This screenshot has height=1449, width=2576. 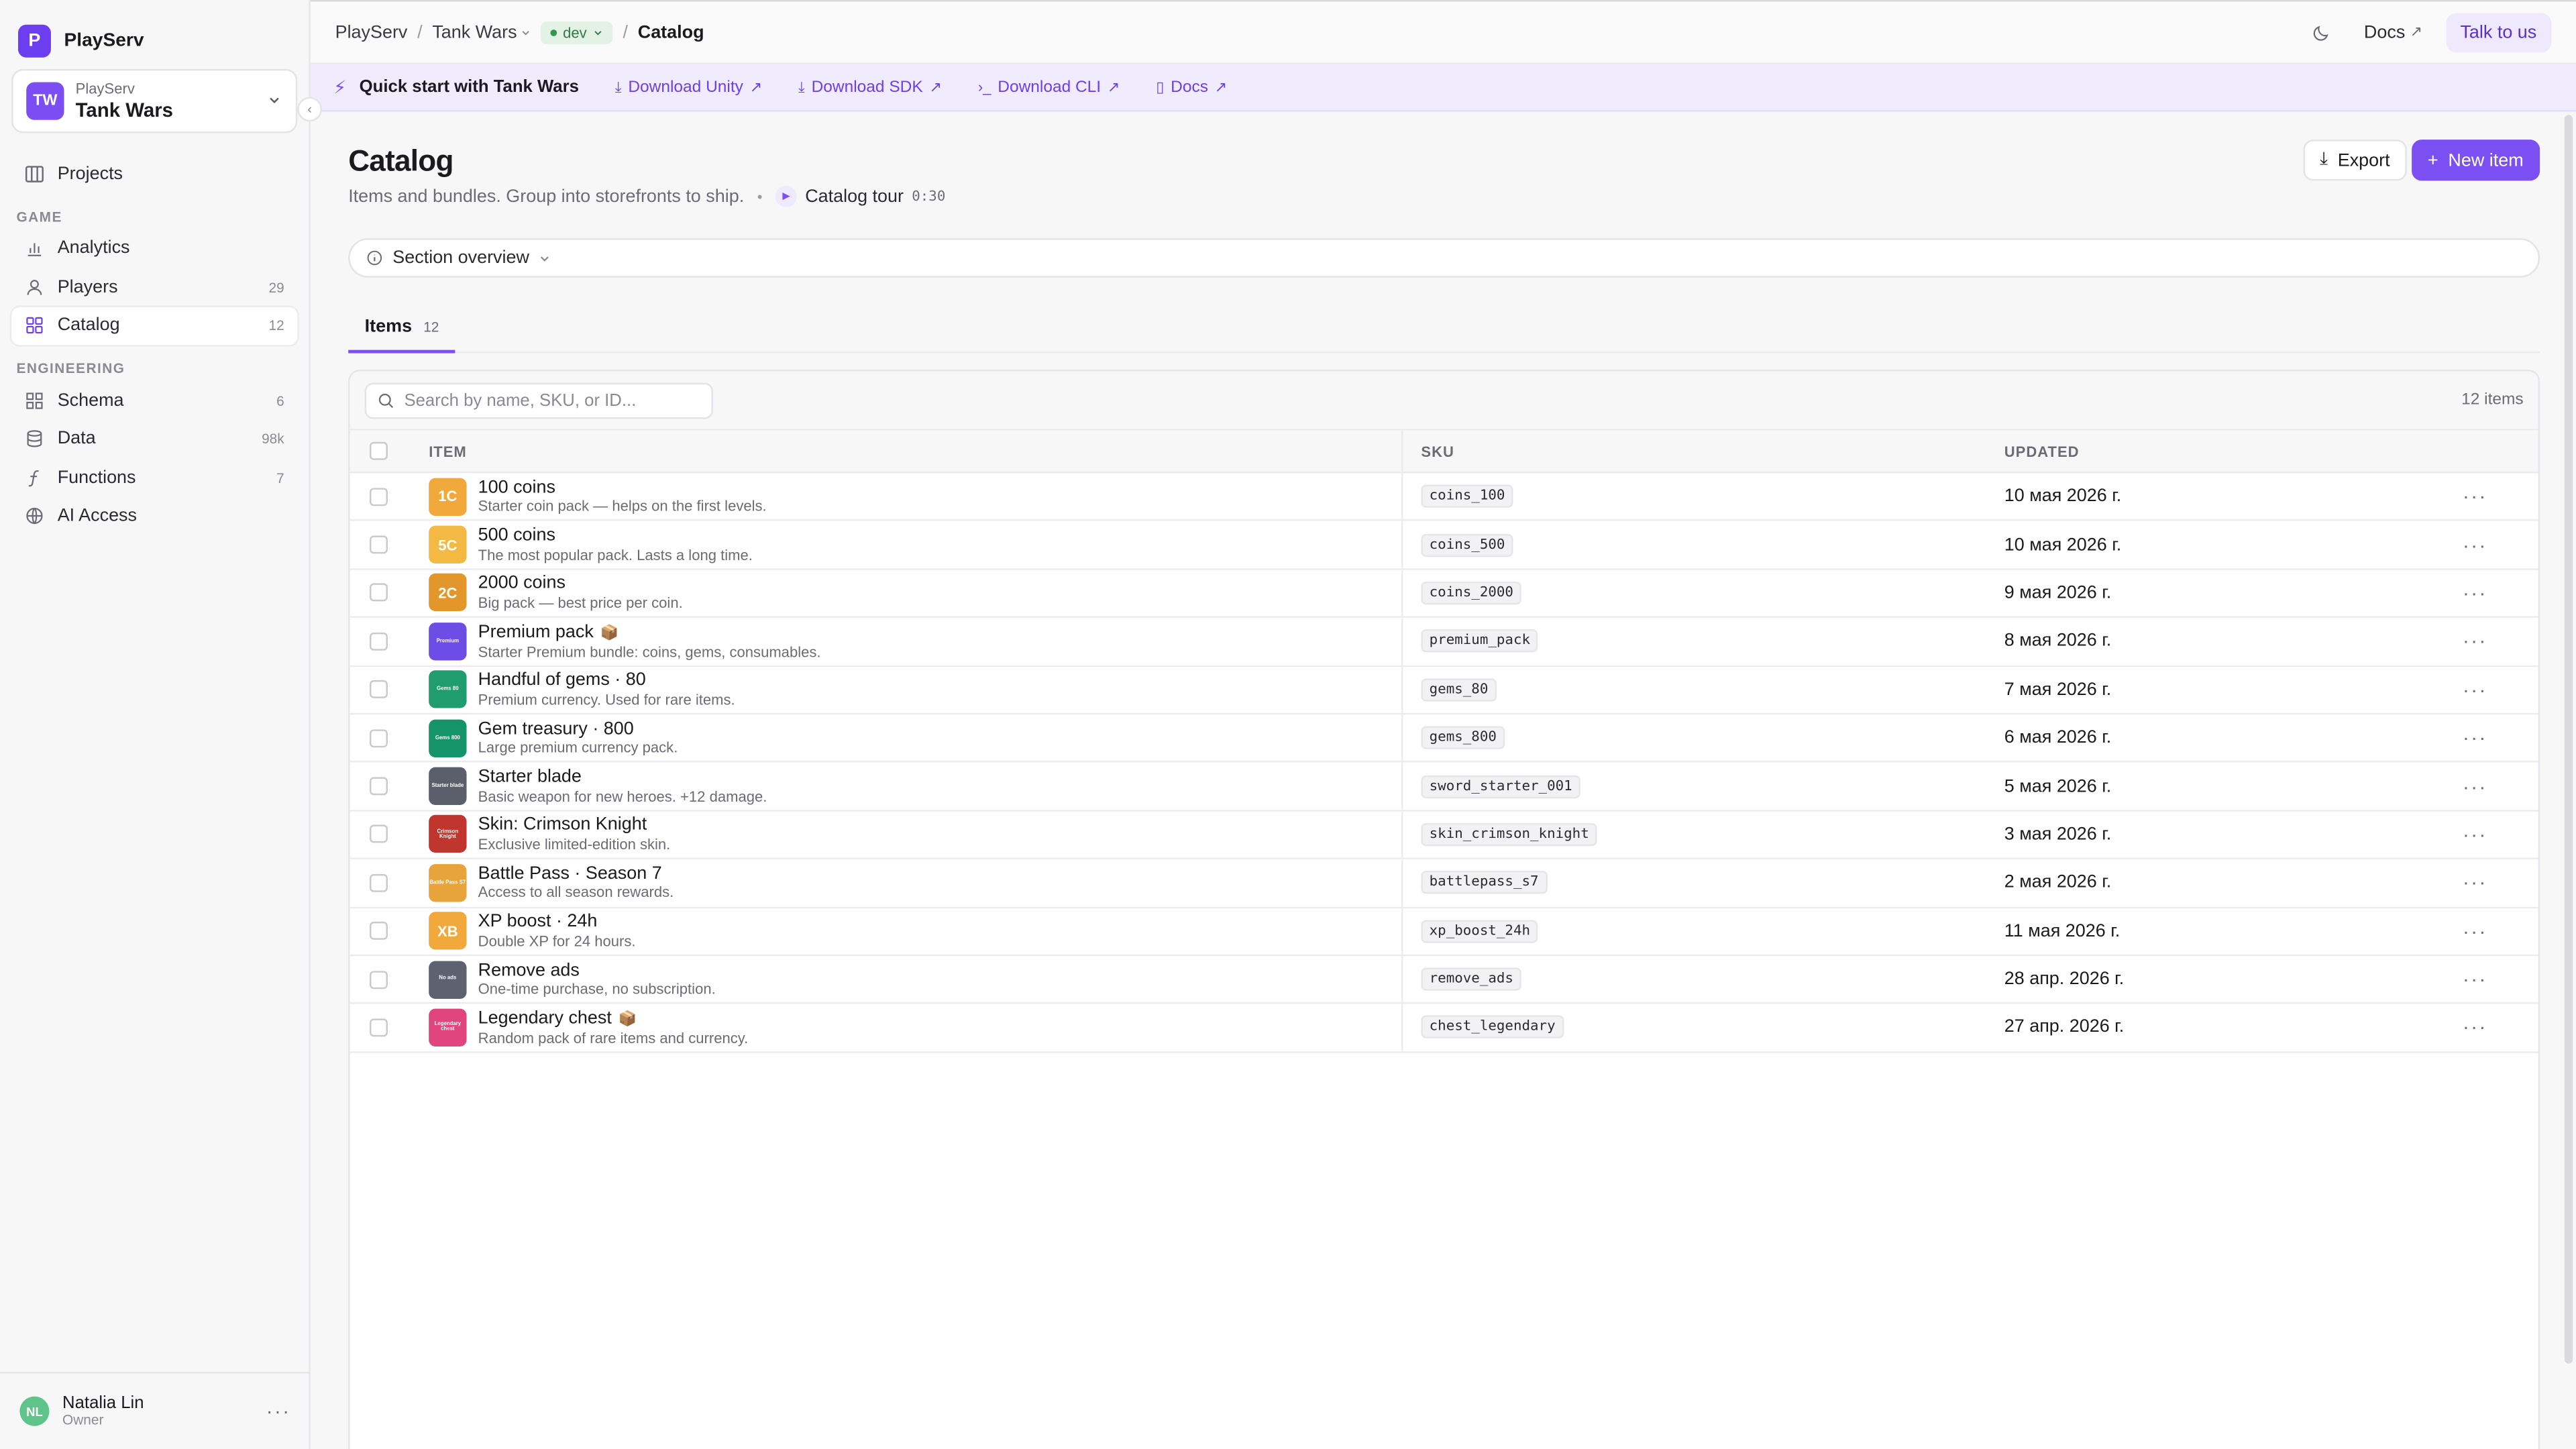 What do you see at coordinates (154, 400) in the screenshot?
I see `sidebar-item-schema: Schema 6` at bounding box center [154, 400].